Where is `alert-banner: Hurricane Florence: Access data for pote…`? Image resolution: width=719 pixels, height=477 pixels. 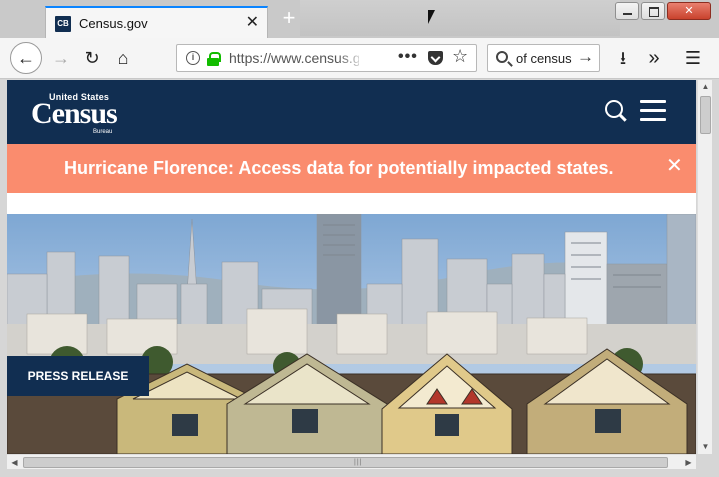 alert-banner: Hurricane Florence: Access data for pote… is located at coordinates (351, 168).